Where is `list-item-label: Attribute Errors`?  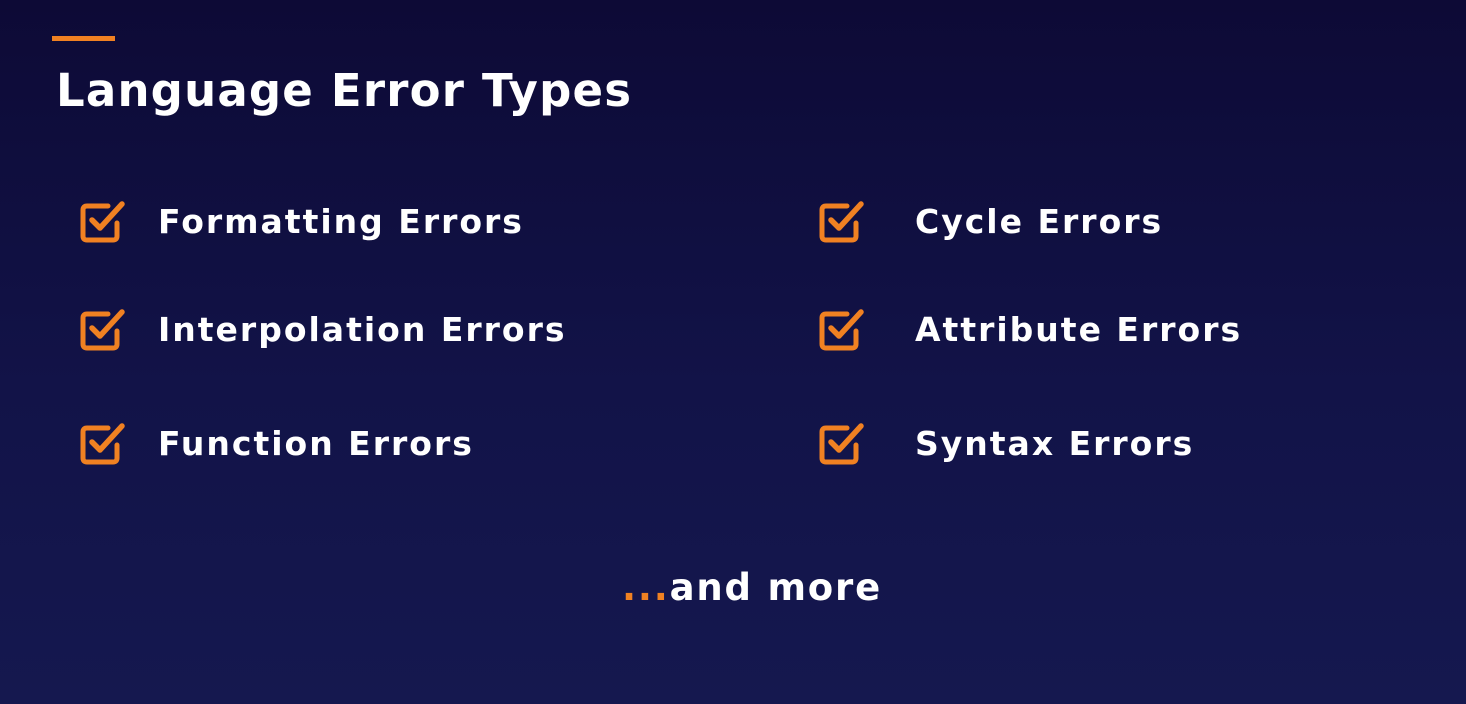
list-item-label: Attribute Errors is located at coordinates (1079, 329).